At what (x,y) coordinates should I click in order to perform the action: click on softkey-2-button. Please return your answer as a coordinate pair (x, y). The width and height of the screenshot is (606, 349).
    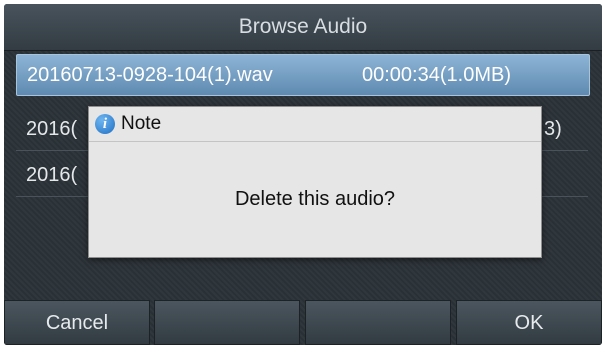
    Looking at the image, I should click on (227, 322).